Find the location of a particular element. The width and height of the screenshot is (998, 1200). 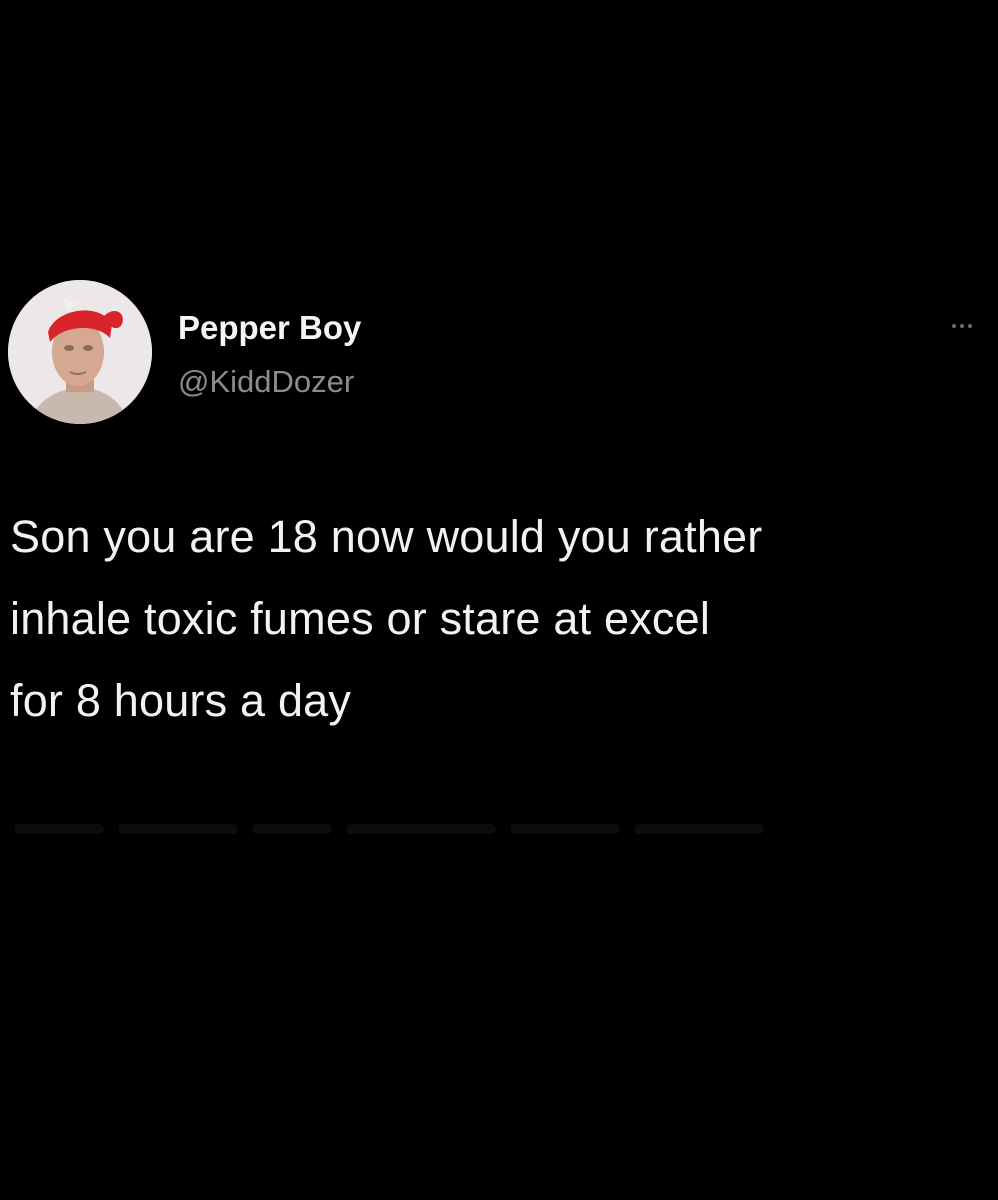

tweet-text-line: inhale toxic fumes or stare at excel is located at coordinates (360, 618).